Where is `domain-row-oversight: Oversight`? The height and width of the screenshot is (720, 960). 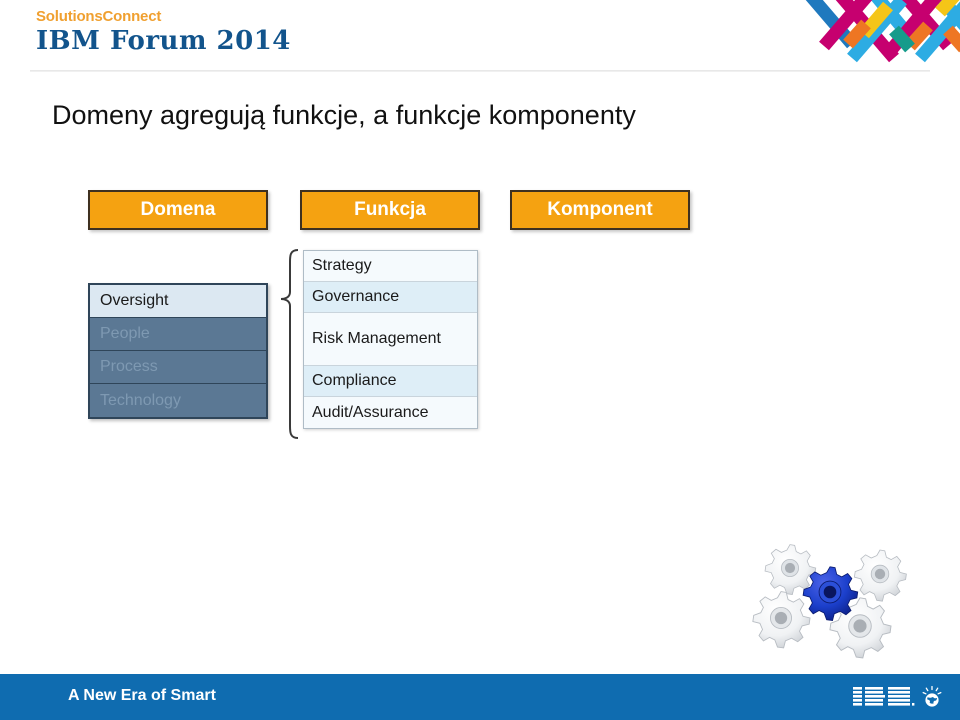
domain-row-oversight: Oversight is located at coordinates (178, 301).